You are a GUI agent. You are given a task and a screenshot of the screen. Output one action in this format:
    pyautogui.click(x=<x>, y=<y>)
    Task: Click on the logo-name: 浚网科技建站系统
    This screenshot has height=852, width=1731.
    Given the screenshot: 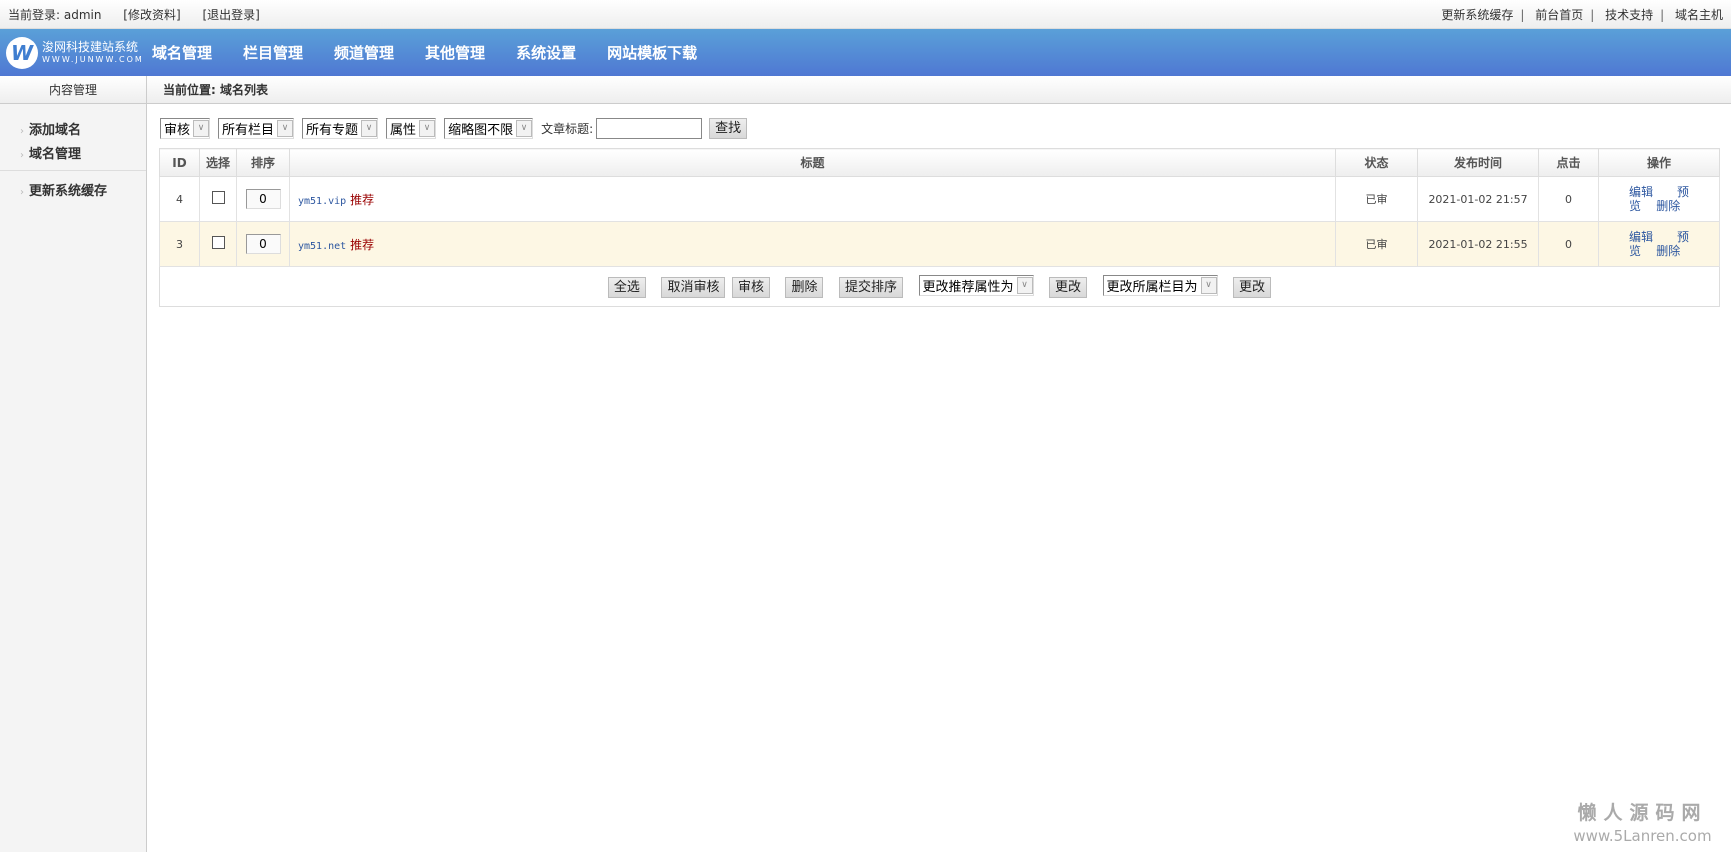 What is the action you would take?
    pyautogui.click(x=90, y=47)
    